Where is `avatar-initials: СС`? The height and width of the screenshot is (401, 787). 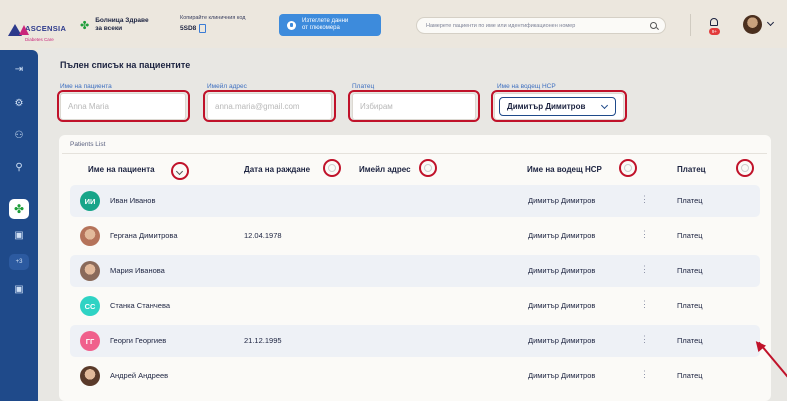 avatar-initials: СС is located at coordinates (90, 306).